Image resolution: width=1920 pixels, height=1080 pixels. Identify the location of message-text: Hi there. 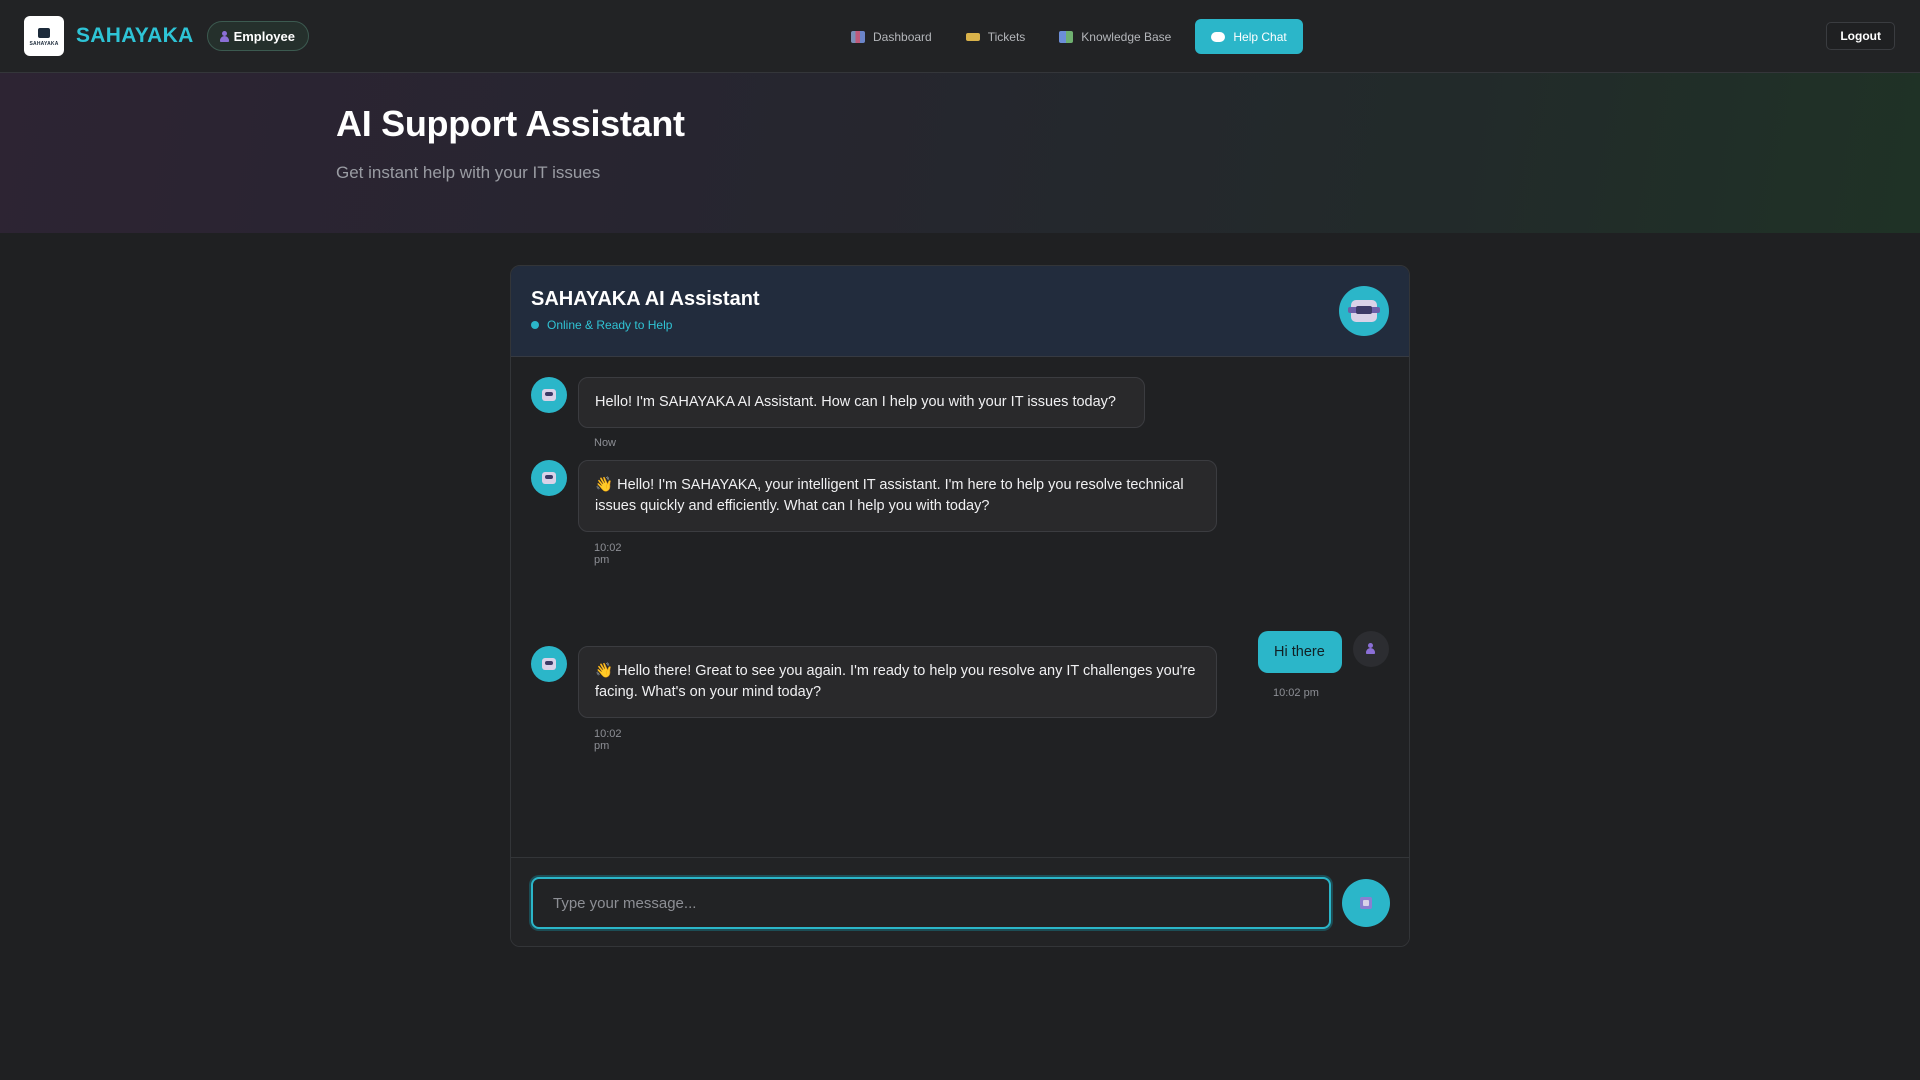
(1299, 652).